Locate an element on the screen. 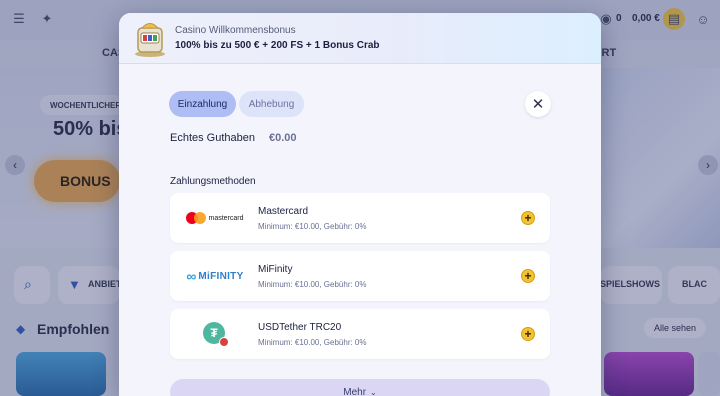 The width and height of the screenshot is (720, 396). tether-logo-icon: ₮ is located at coordinates (215, 334).